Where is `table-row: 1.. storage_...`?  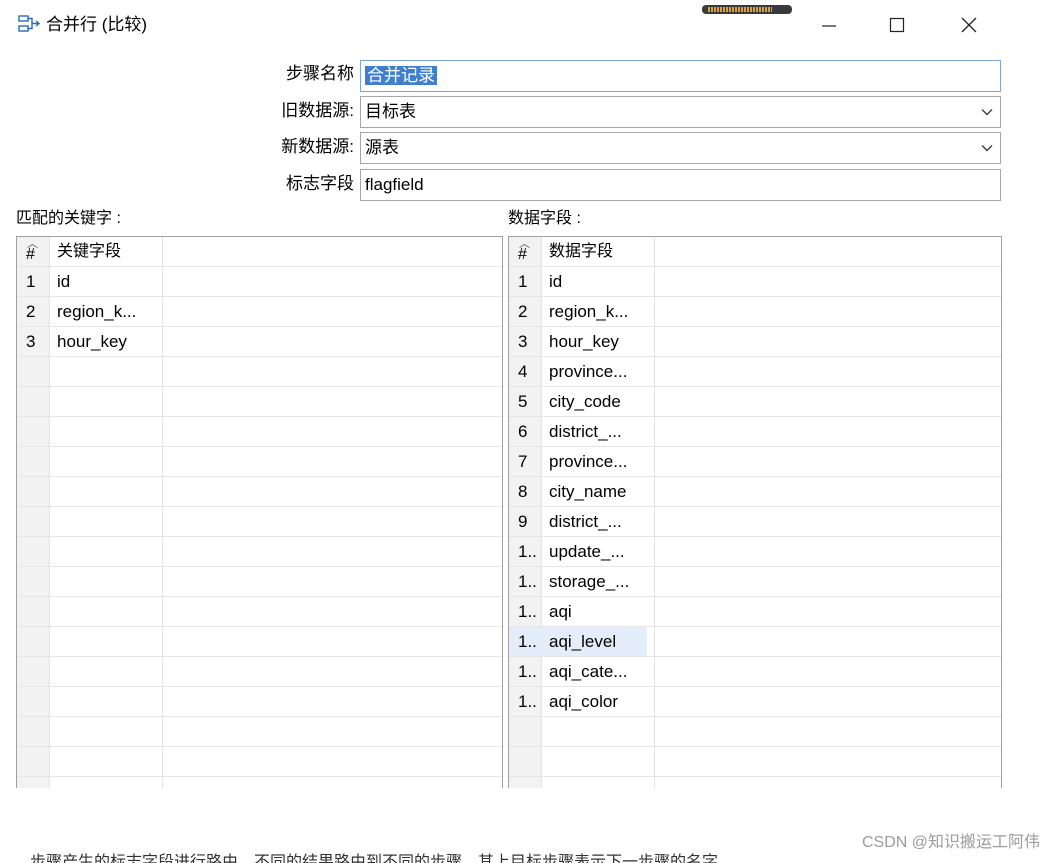
table-row: 1.. storage_... is located at coordinates (755, 582).